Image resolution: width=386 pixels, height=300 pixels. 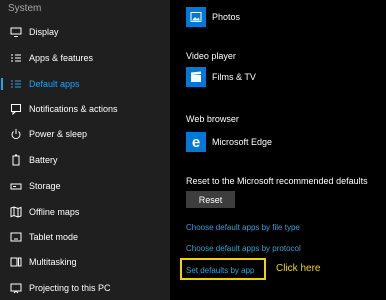 What do you see at coordinates (25, 8) in the screenshot?
I see `sidebar-section-title: System` at bounding box center [25, 8].